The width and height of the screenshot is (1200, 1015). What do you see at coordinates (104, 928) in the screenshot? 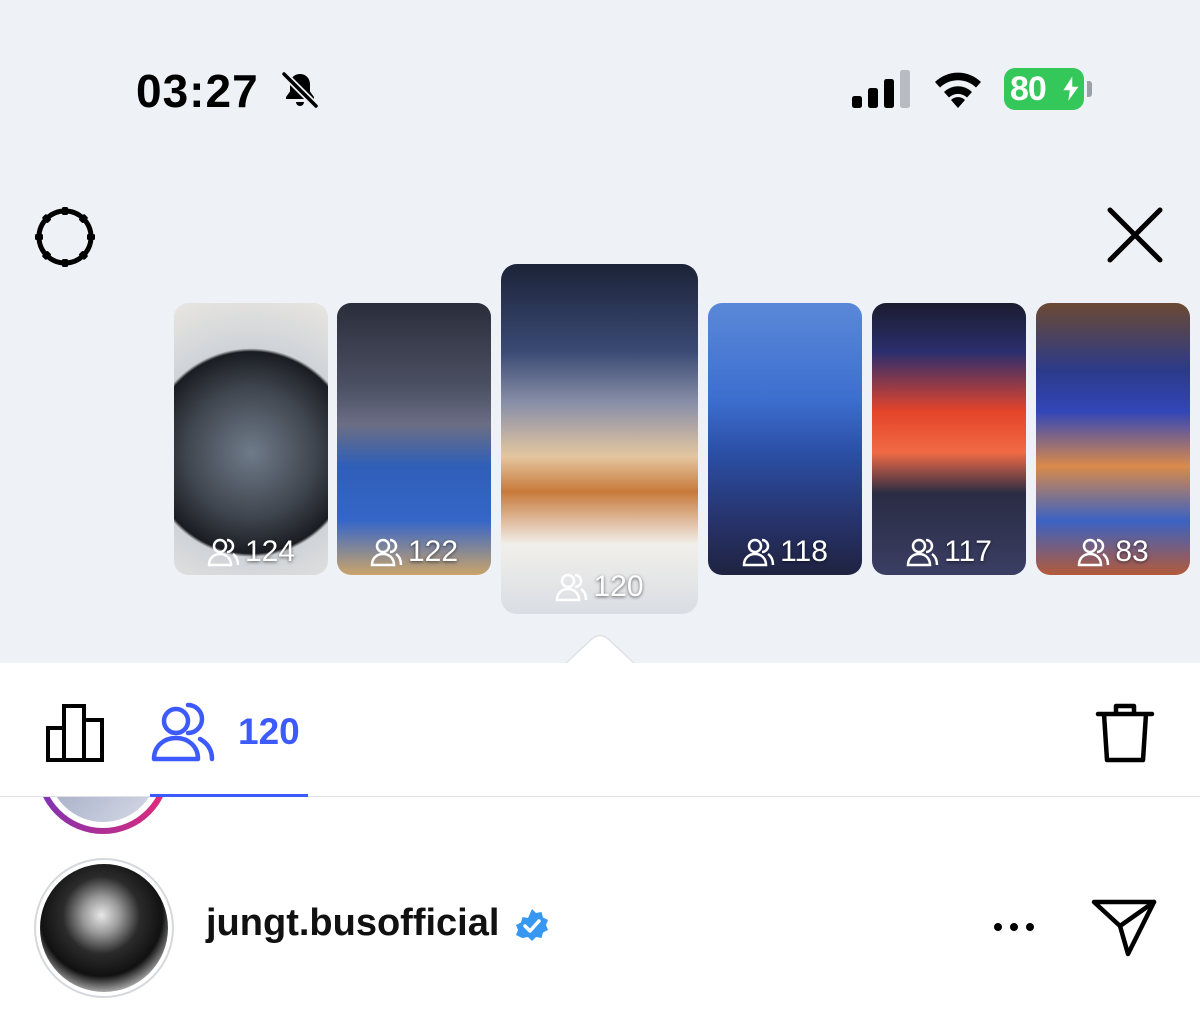
I see `avatar` at bounding box center [104, 928].